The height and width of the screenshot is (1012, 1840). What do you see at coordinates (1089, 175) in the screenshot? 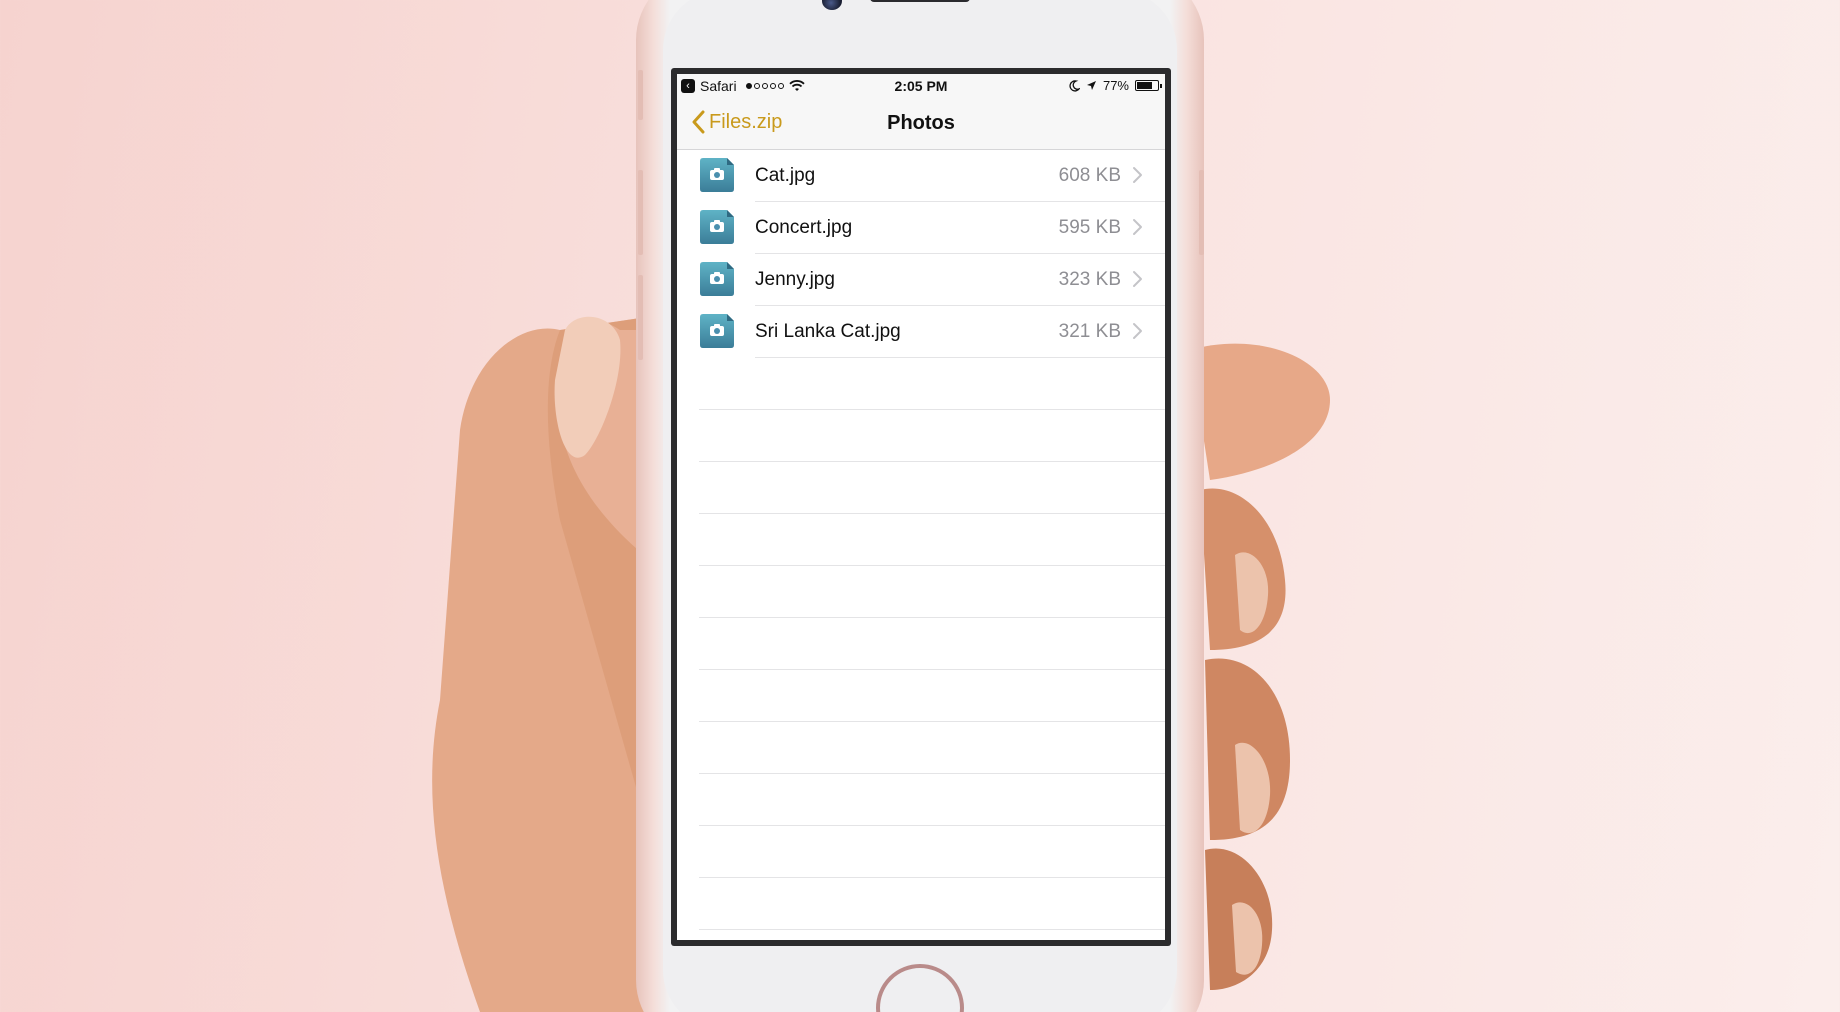
I see `file-size: 608 KB` at bounding box center [1089, 175].